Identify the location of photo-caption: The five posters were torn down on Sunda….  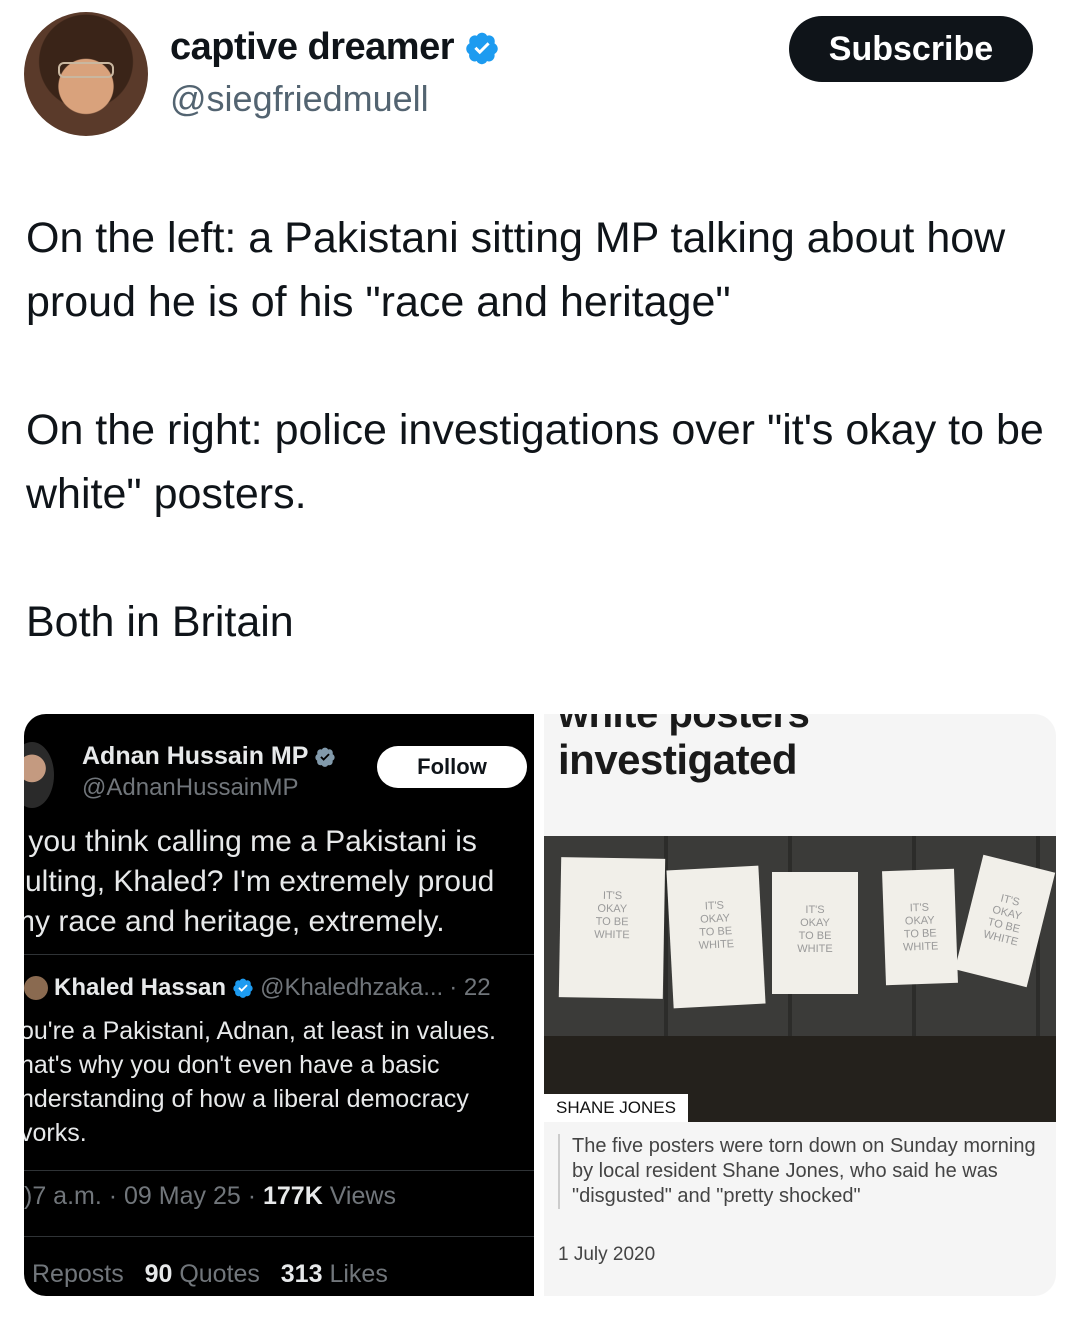
(807, 1171).